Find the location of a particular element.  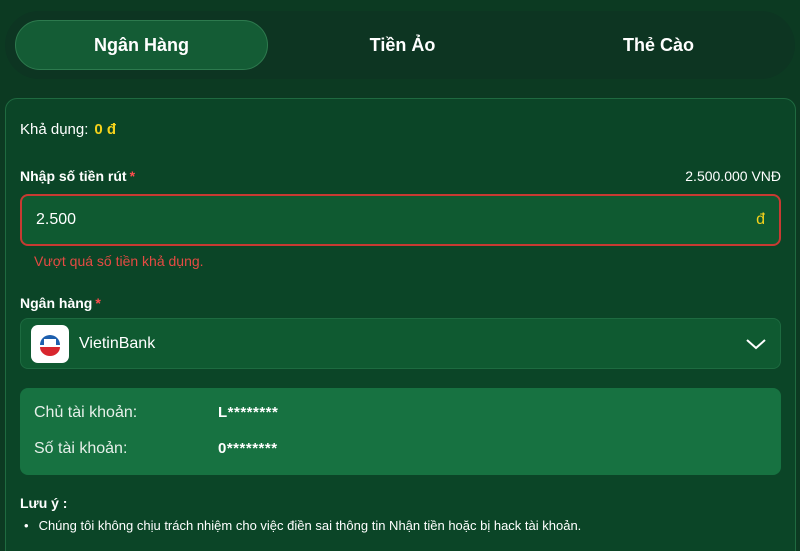

amount-error-message: Vượt quá số tiền khả dụng. is located at coordinates (119, 261).